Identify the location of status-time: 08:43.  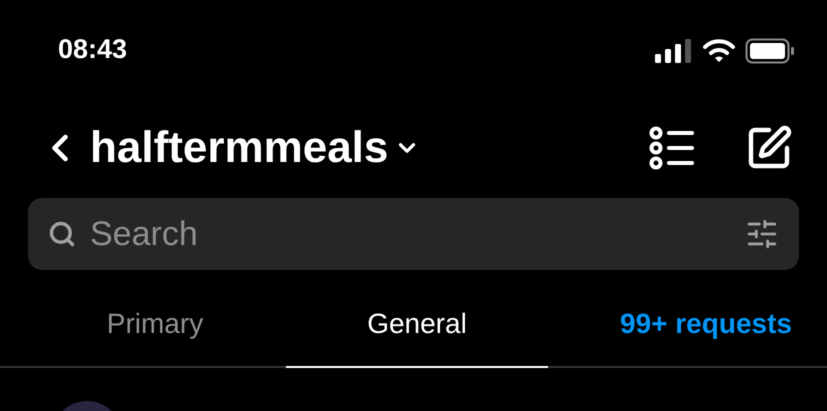
(93, 49).